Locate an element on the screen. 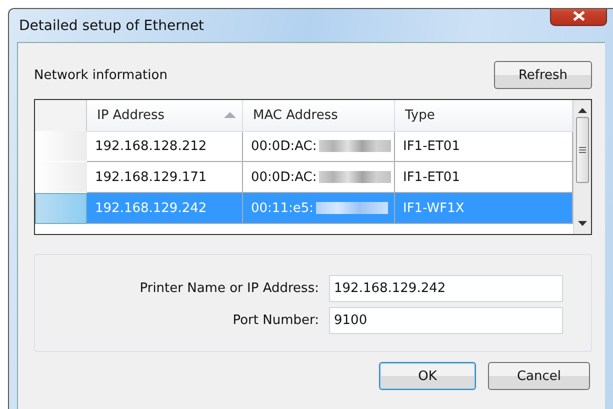 The height and width of the screenshot is (409, 613). table-cell: 00:11:e5: is located at coordinates (282, 208).